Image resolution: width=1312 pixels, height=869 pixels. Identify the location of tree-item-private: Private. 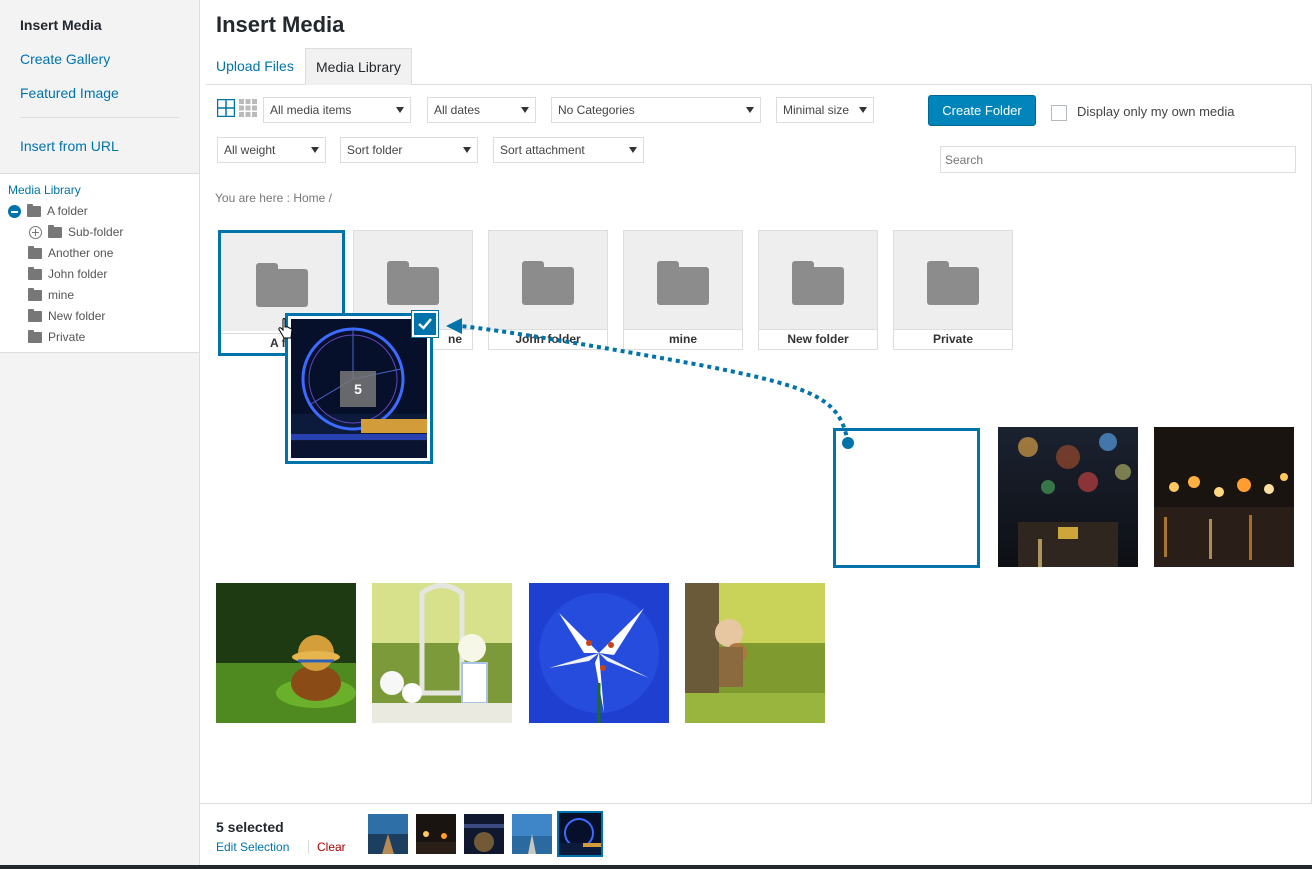
(56, 337).